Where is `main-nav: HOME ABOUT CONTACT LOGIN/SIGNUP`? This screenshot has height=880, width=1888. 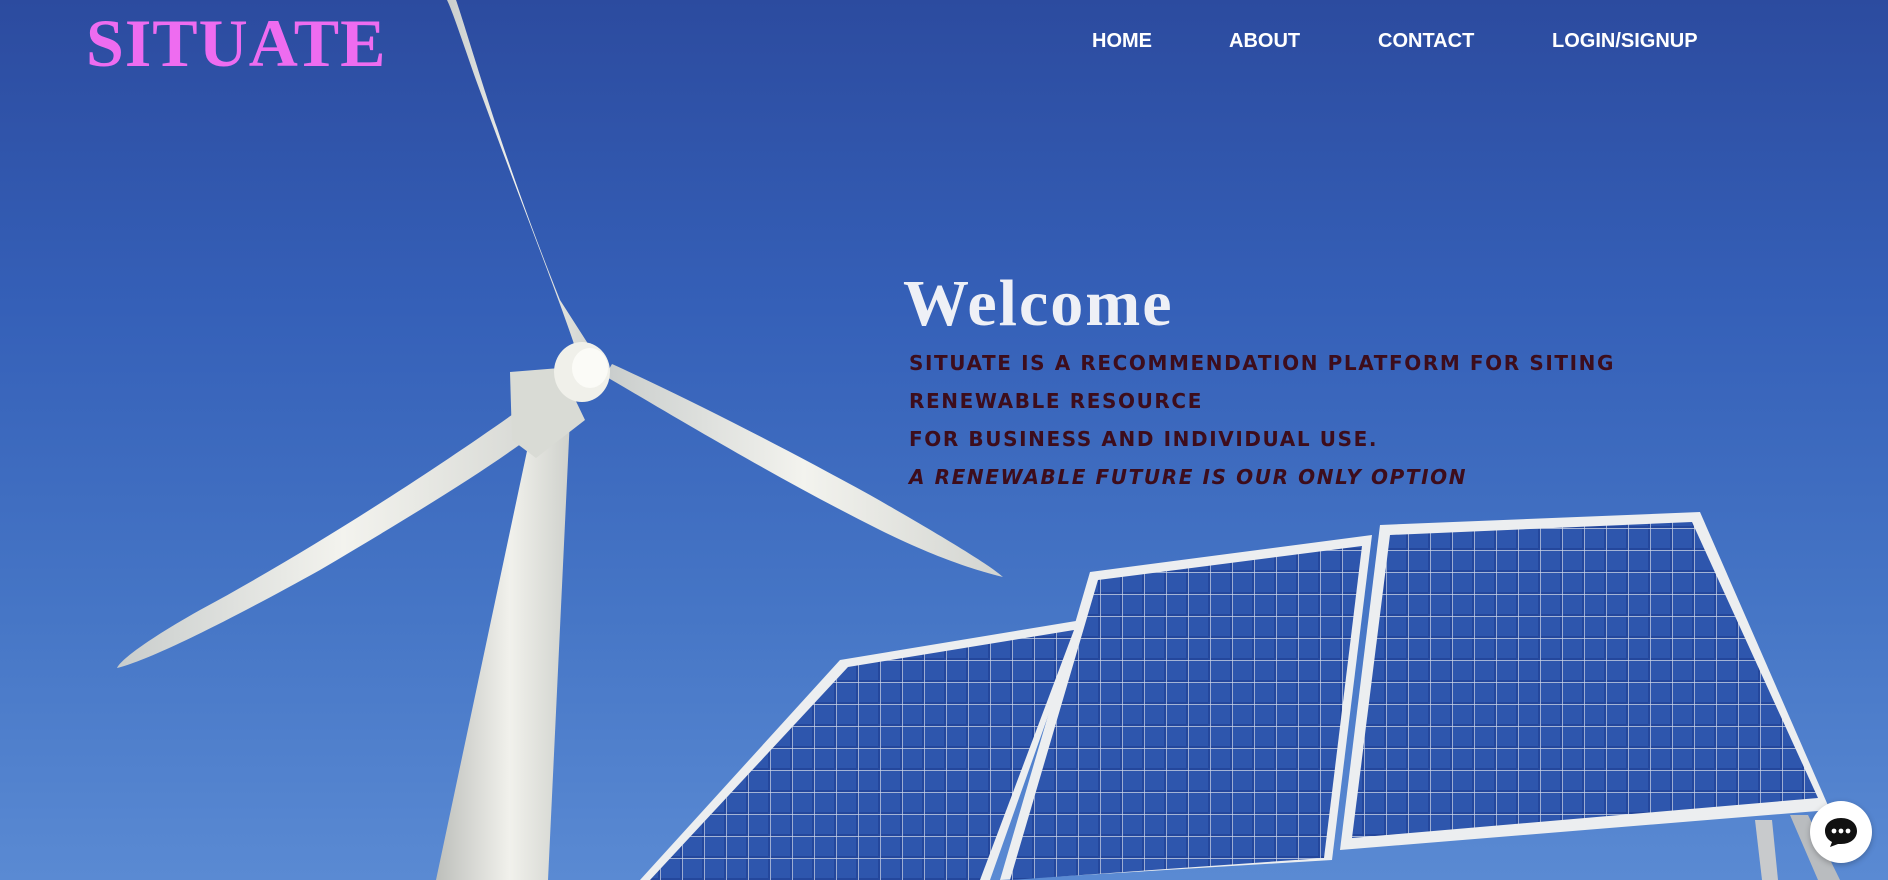
main-nav: HOME ABOUT CONTACT LOGIN/SIGNUP is located at coordinates (944, 43).